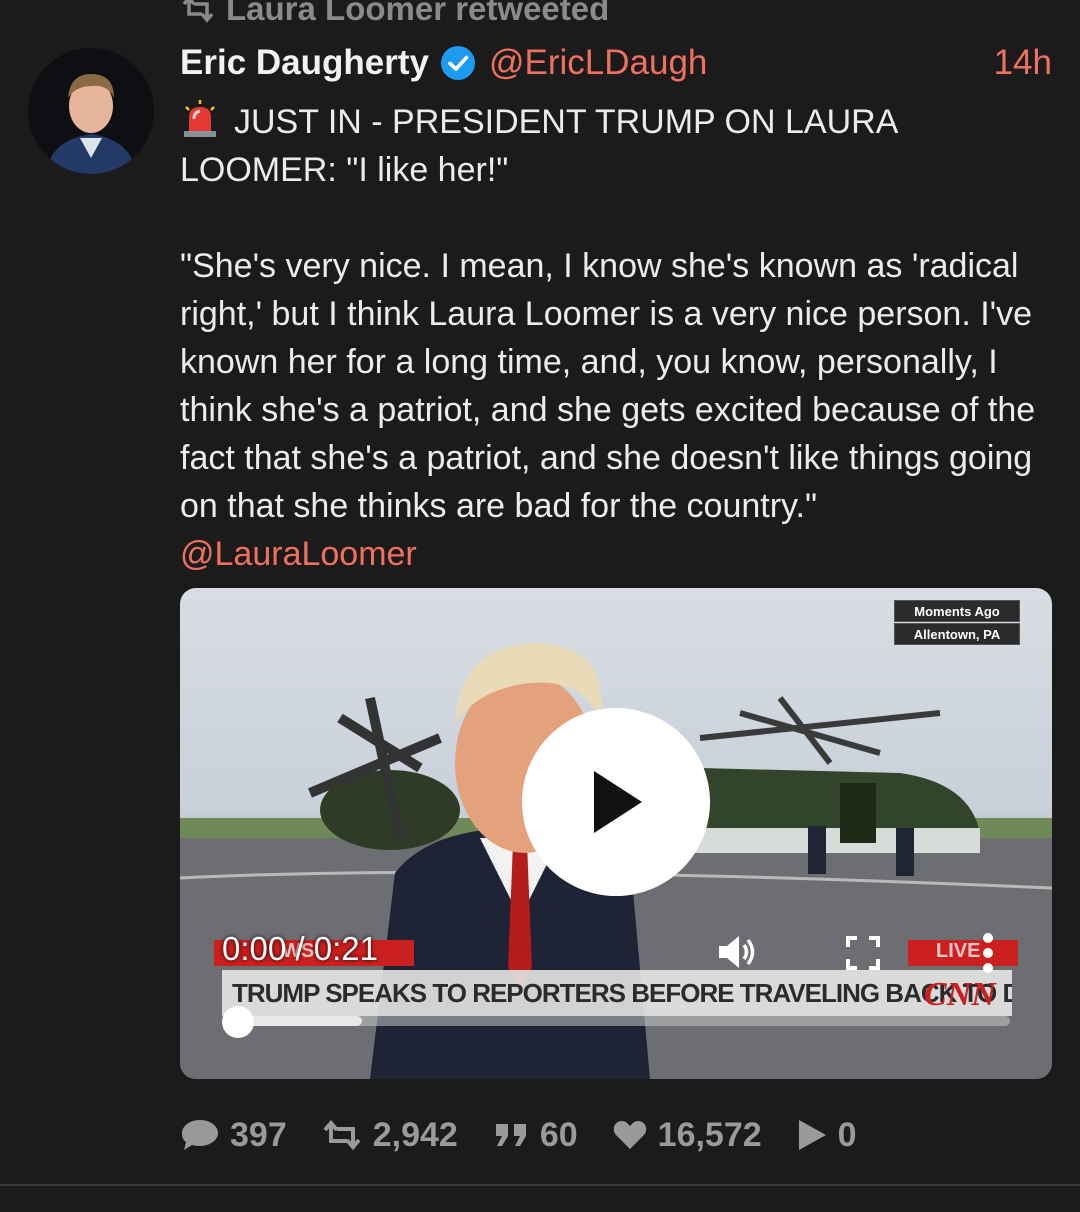 The width and height of the screenshot is (1080, 1212). What do you see at coordinates (258, 1134) in the screenshot?
I see `reply-count: 397` at bounding box center [258, 1134].